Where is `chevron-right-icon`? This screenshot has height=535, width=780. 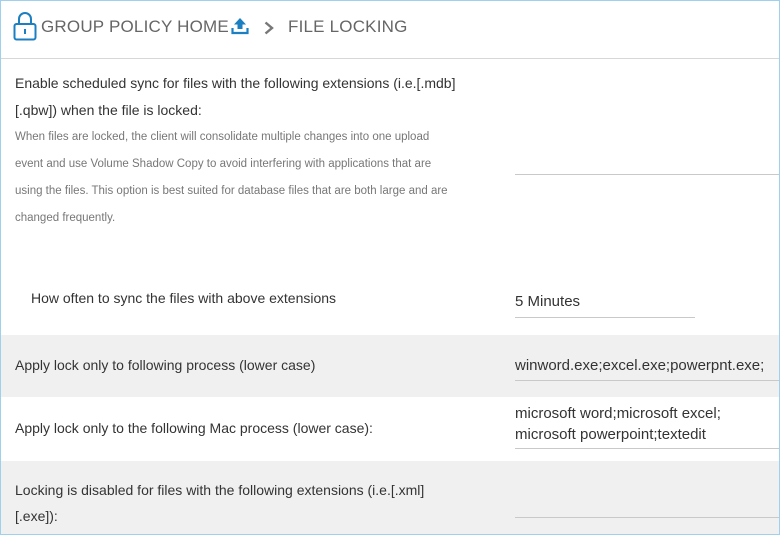 chevron-right-icon is located at coordinates (269, 30).